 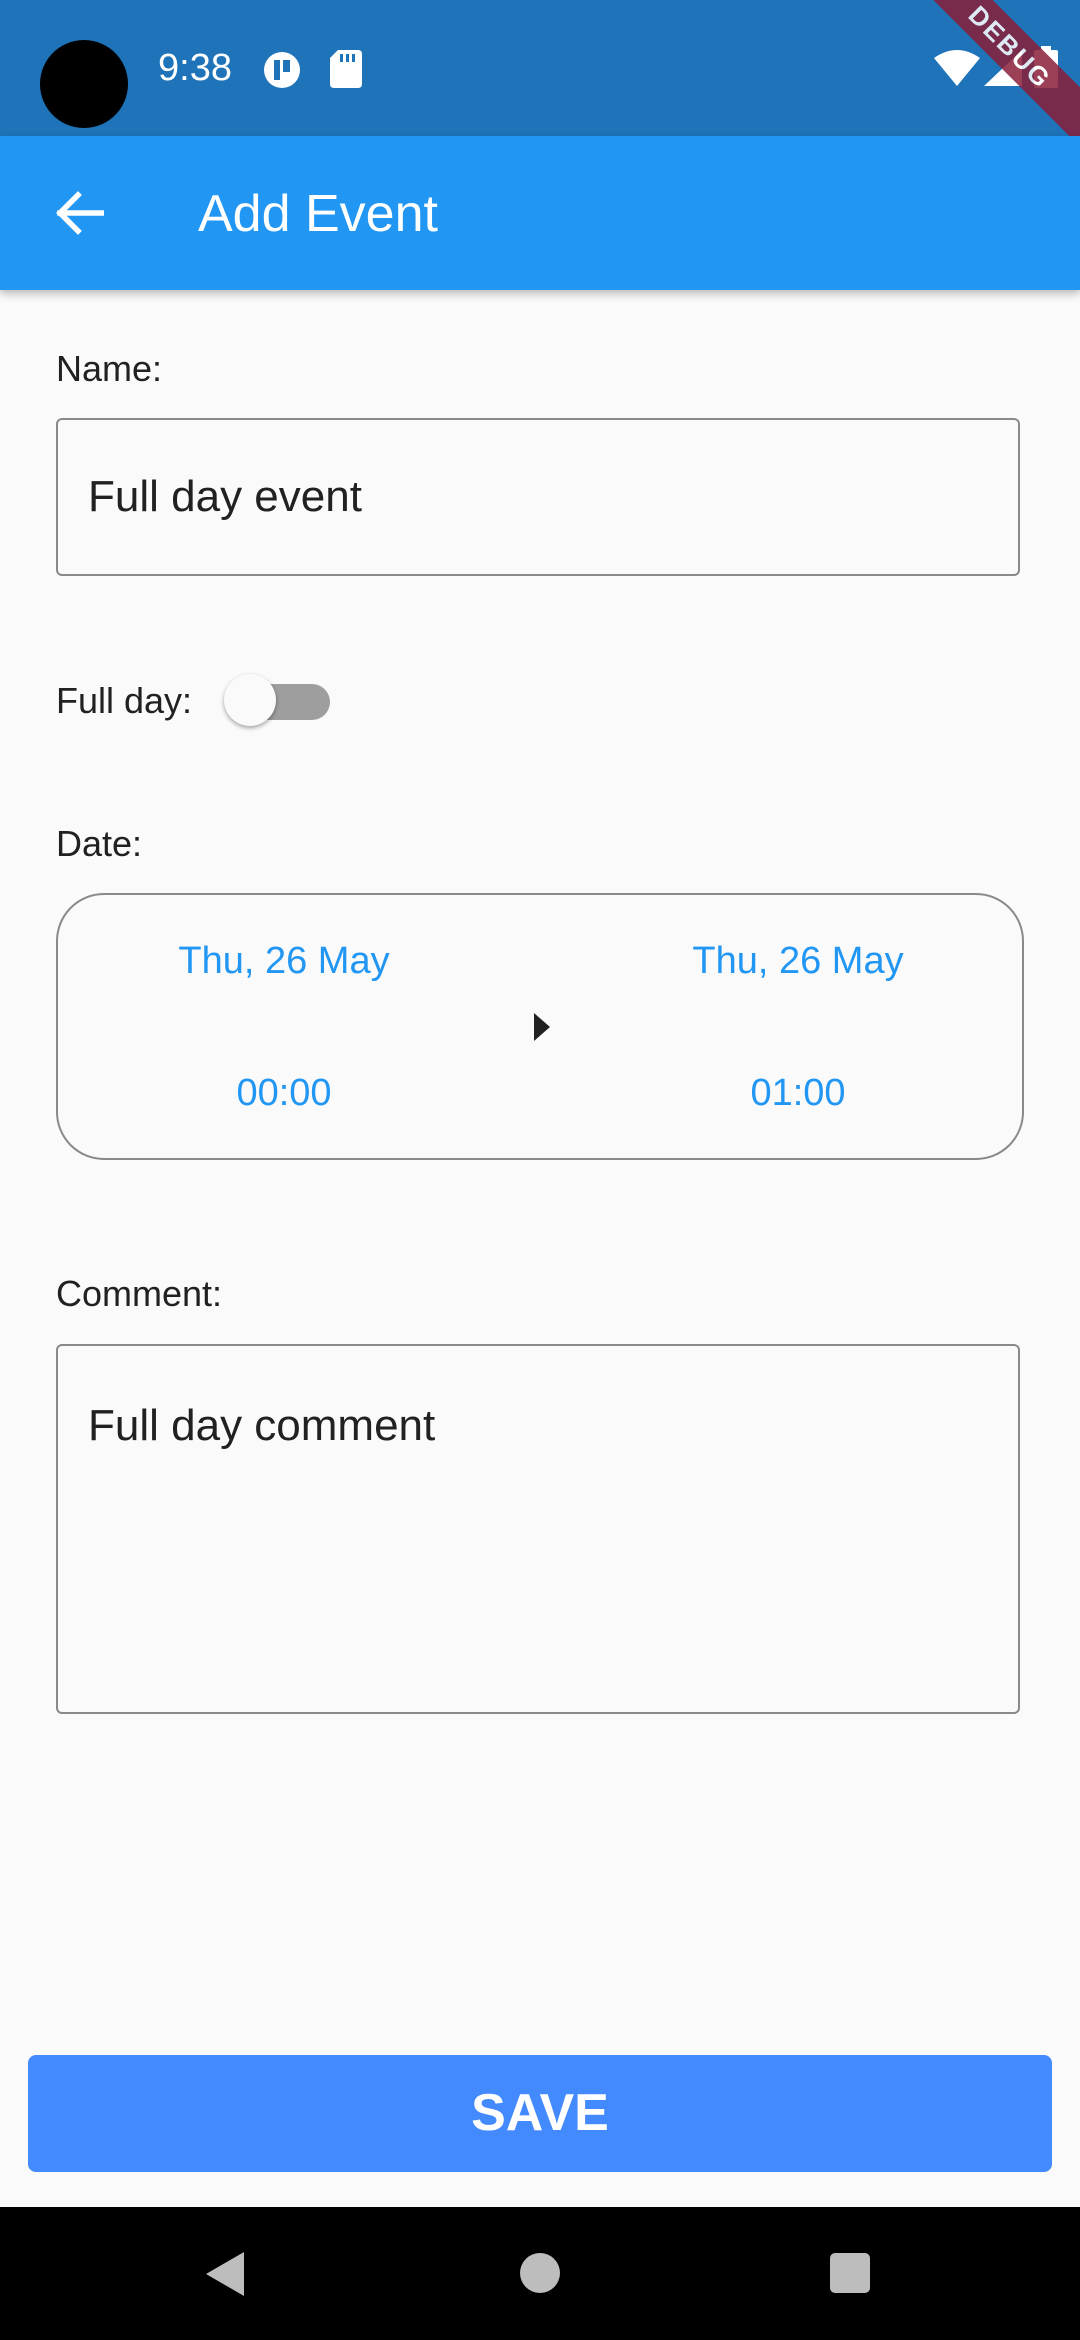 I want to click on date-label: Date:, so click(x=99, y=843).